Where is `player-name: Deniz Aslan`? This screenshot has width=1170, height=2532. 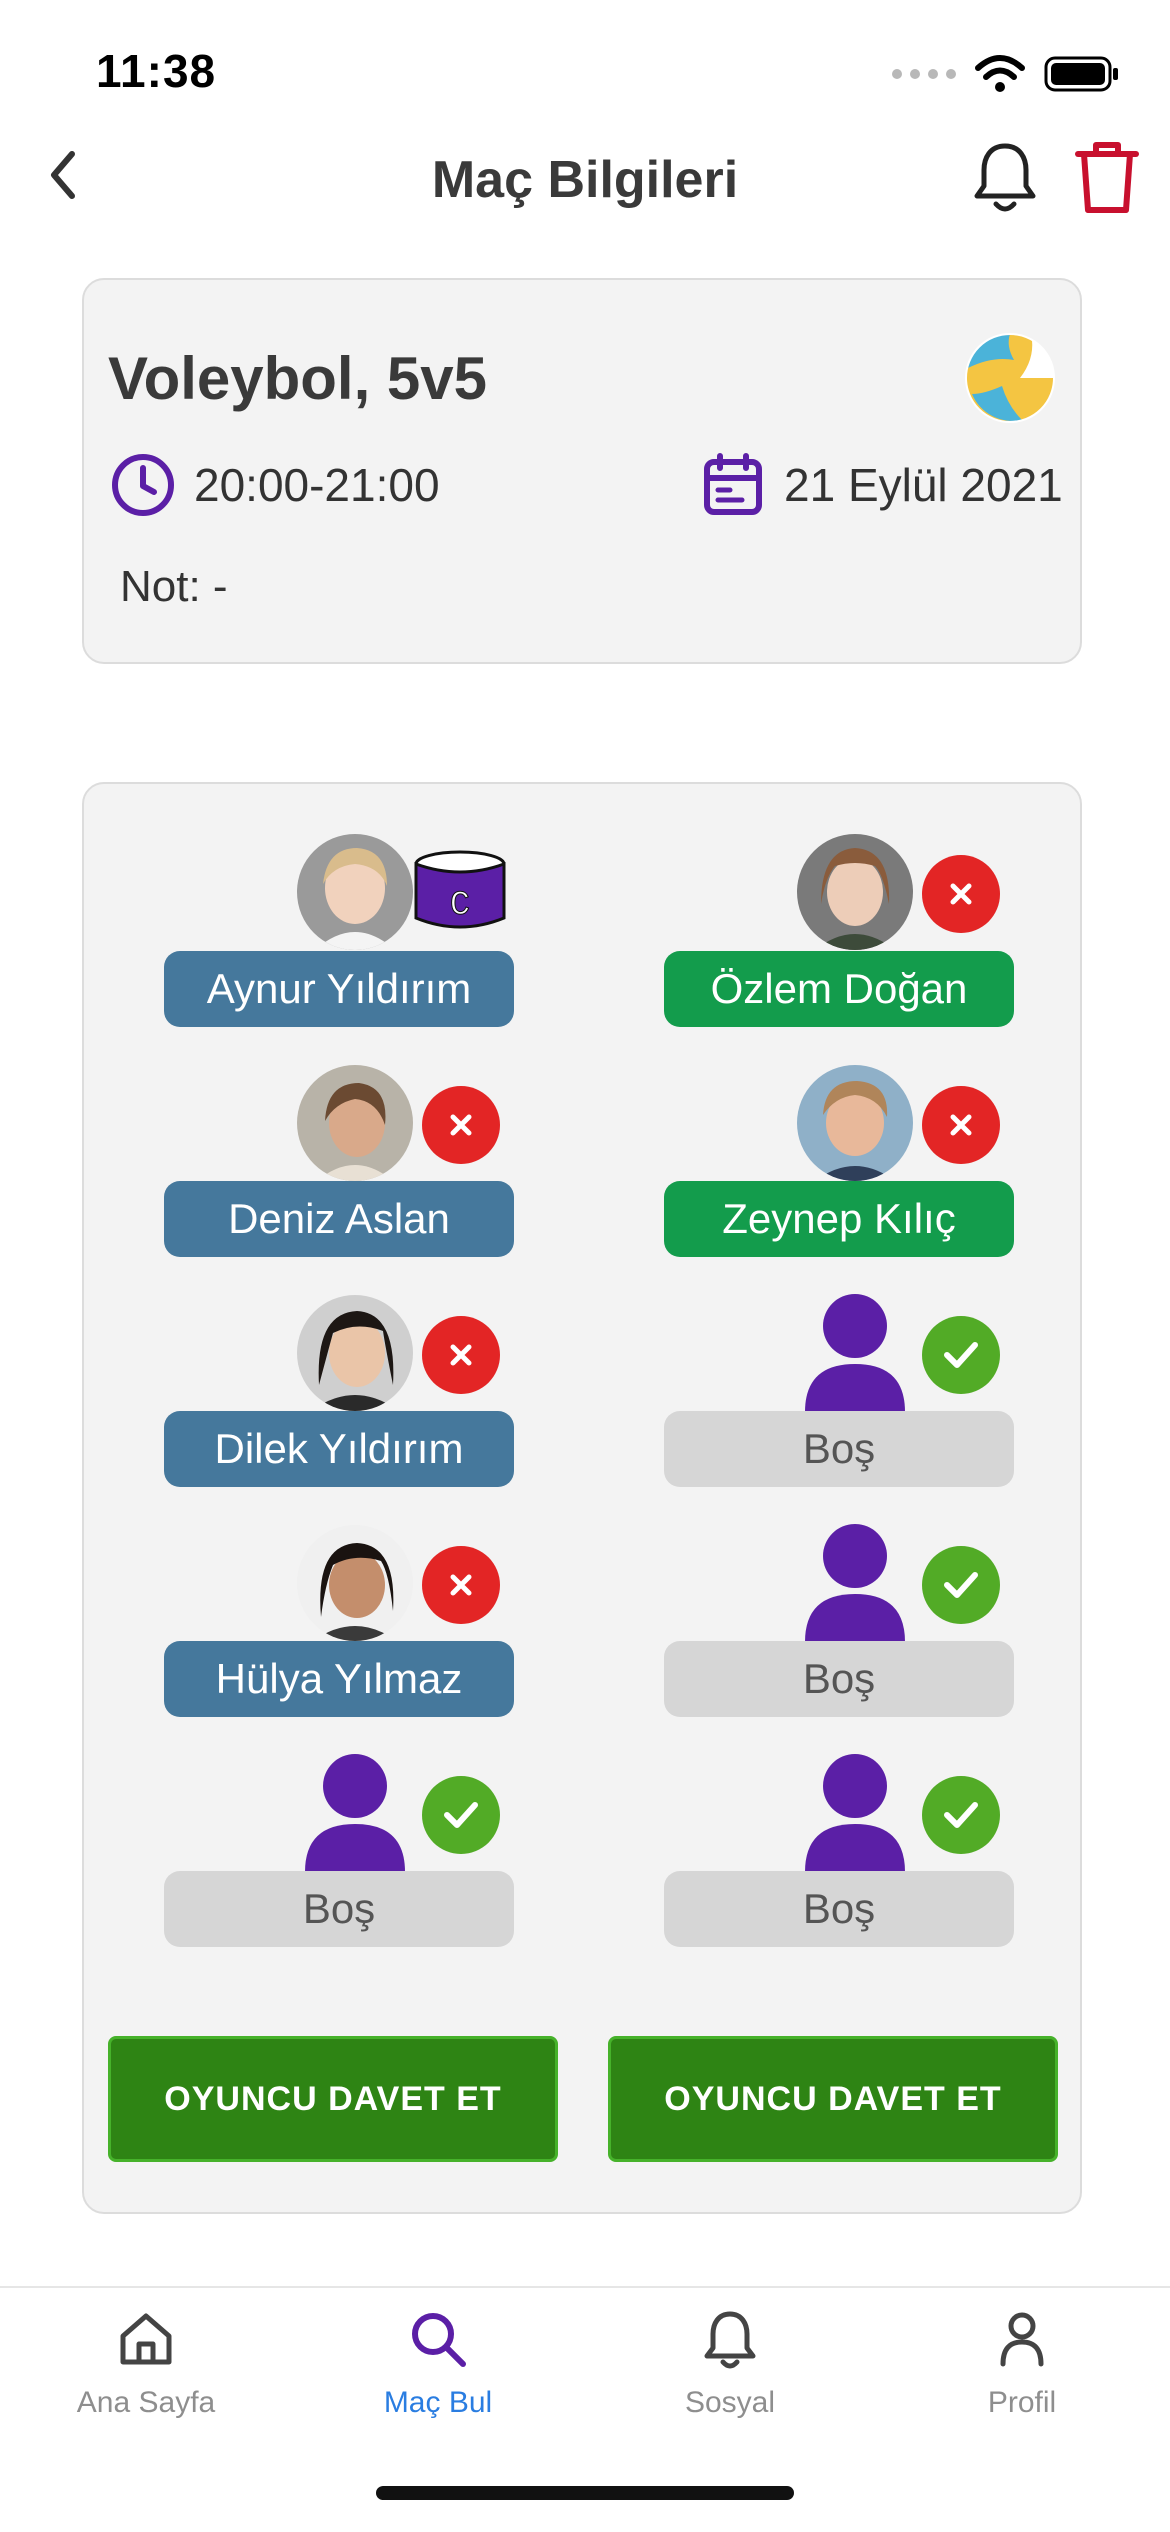
player-name: Deniz Aslan is located at coordinates (339, 1219).